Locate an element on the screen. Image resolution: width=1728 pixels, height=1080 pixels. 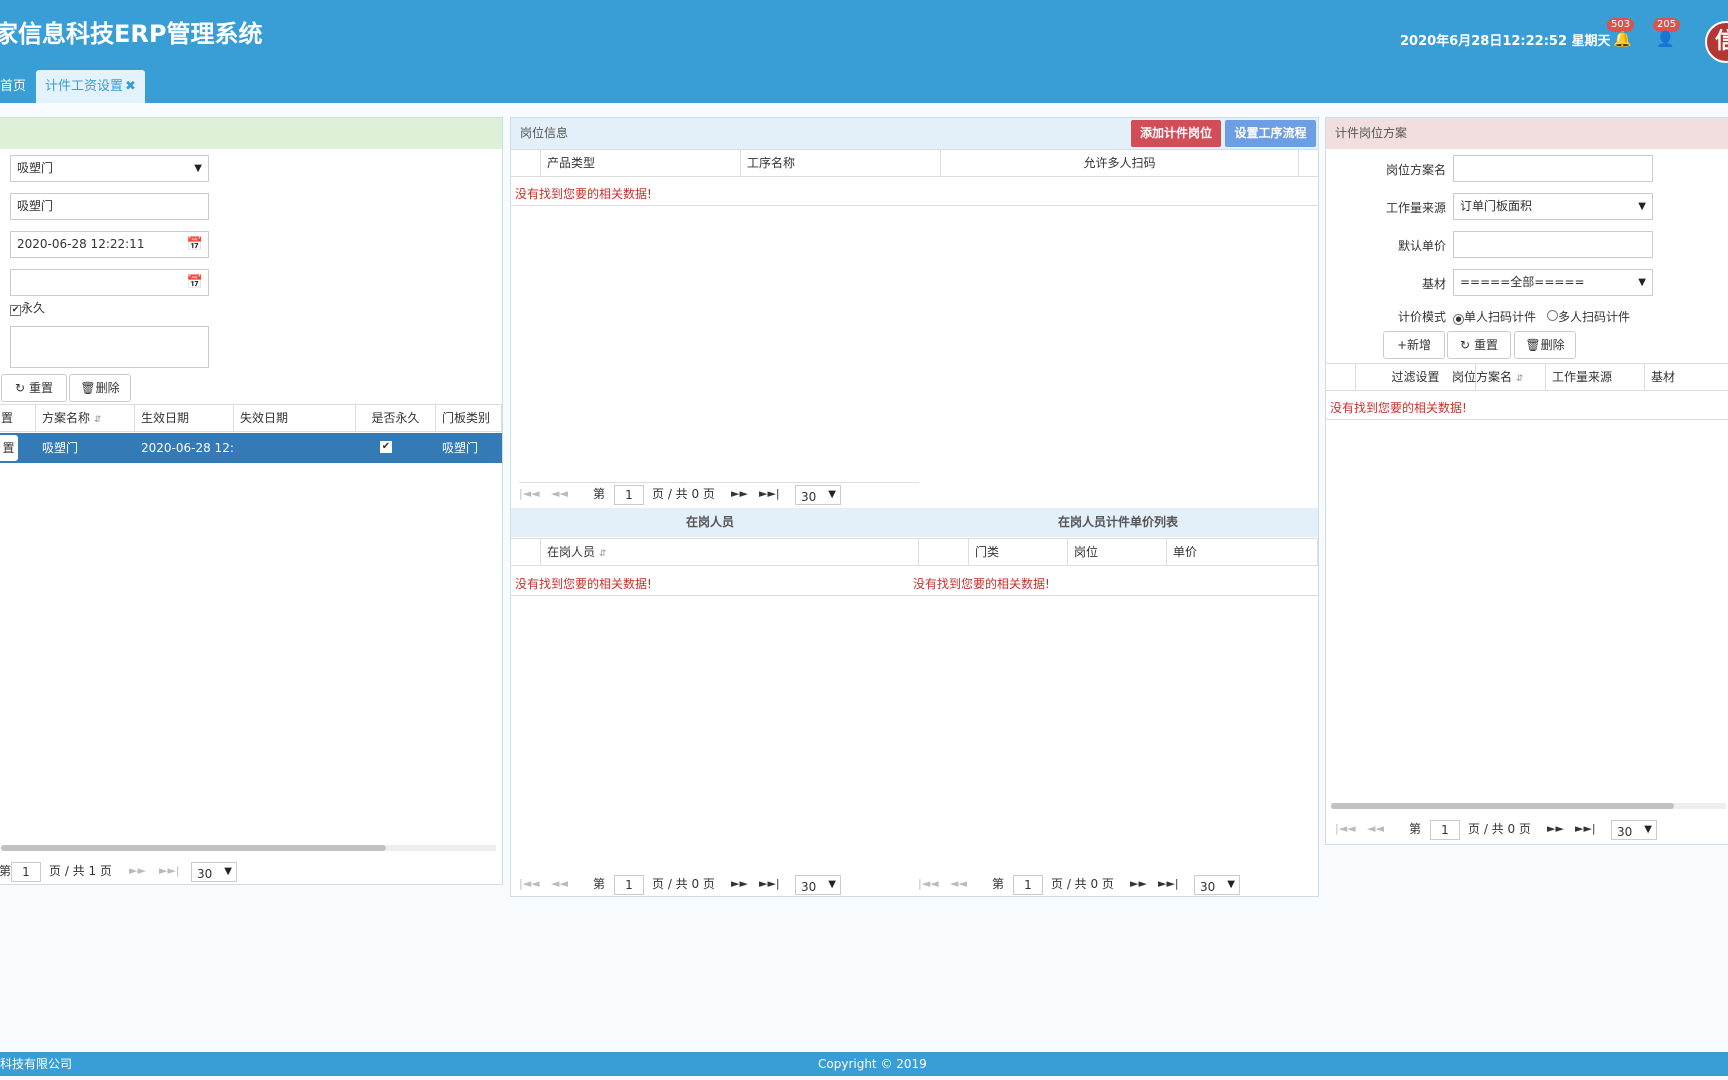
column-header-scheme-name: 岗位方案名 ⇵ is located at coordinates (1496, 377).